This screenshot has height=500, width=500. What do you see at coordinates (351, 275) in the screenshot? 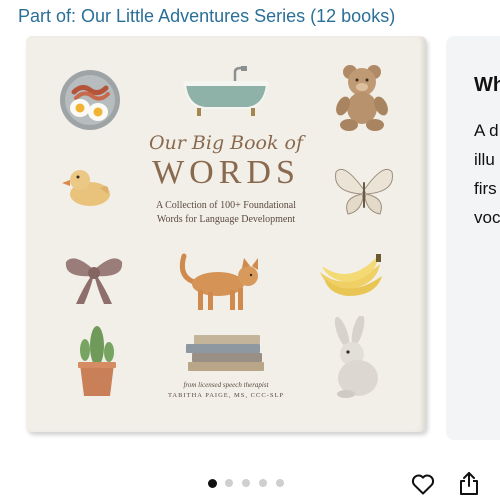
I see `bananas-illustration` at bounding box center [351, 275].